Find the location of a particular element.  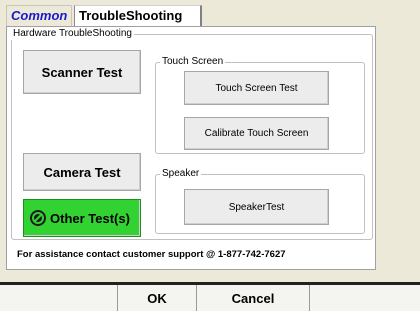

calibrate-touch-screen-button: Calibrate Touch Screen is located at coordinates (256, 133).